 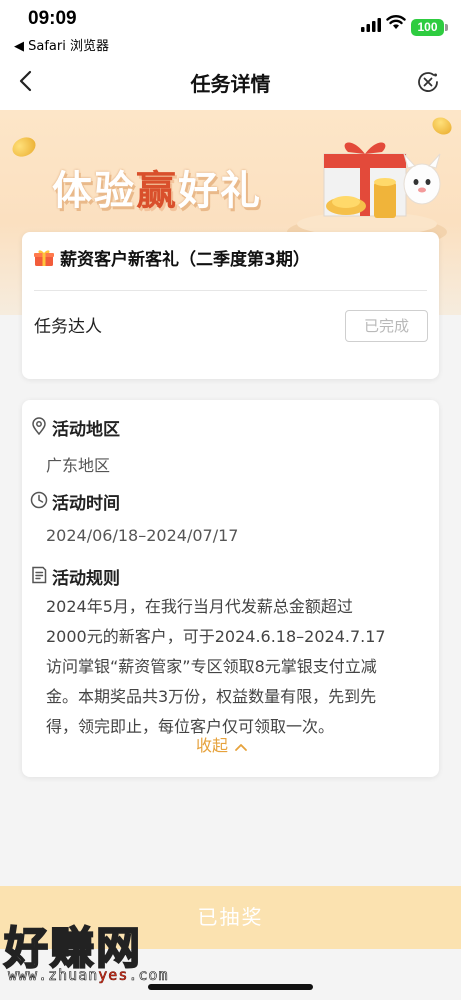 What do you see at coordinates (39, 426) in the screenshot?
I see `location-pin-icon` at bounding box center [39, 426].